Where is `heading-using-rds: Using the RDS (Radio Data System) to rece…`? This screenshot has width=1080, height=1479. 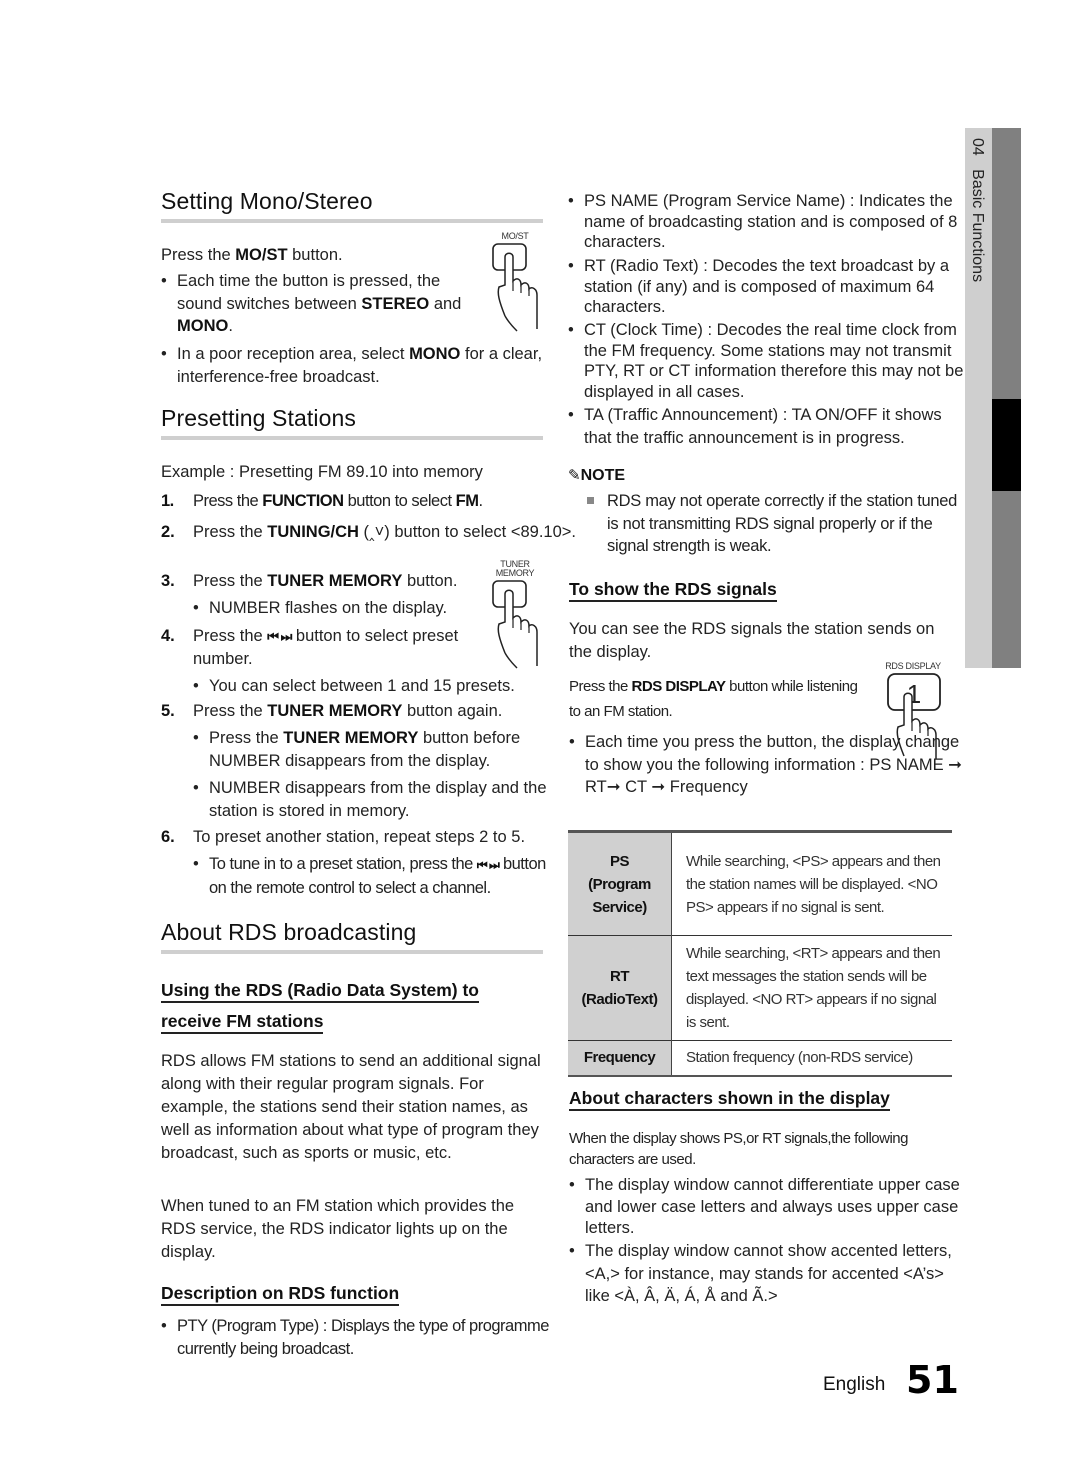
heading-using-rds: Using the RDS (Radio Data System) to rece… is located at coordinates (320, 1006).